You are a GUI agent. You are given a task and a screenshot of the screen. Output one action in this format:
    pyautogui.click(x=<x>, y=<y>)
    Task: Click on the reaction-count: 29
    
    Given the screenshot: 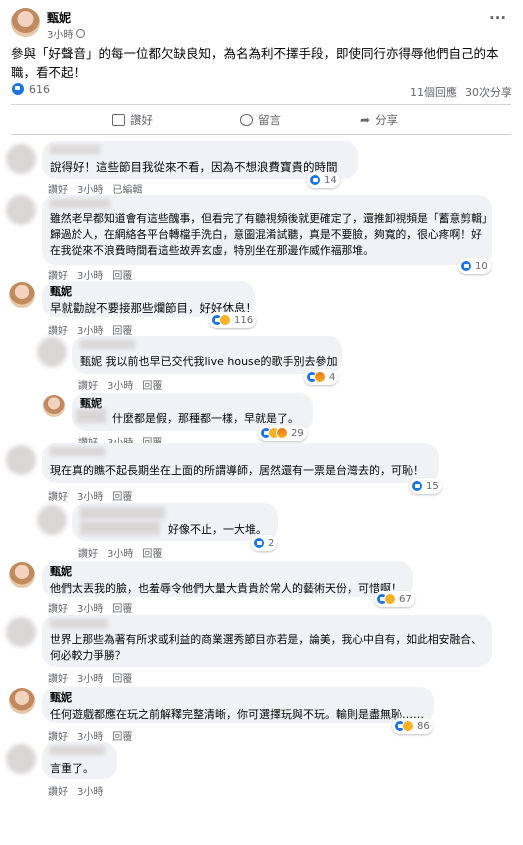 What is the action you would take?
    pyautogui.click(x=282, y=433)
    